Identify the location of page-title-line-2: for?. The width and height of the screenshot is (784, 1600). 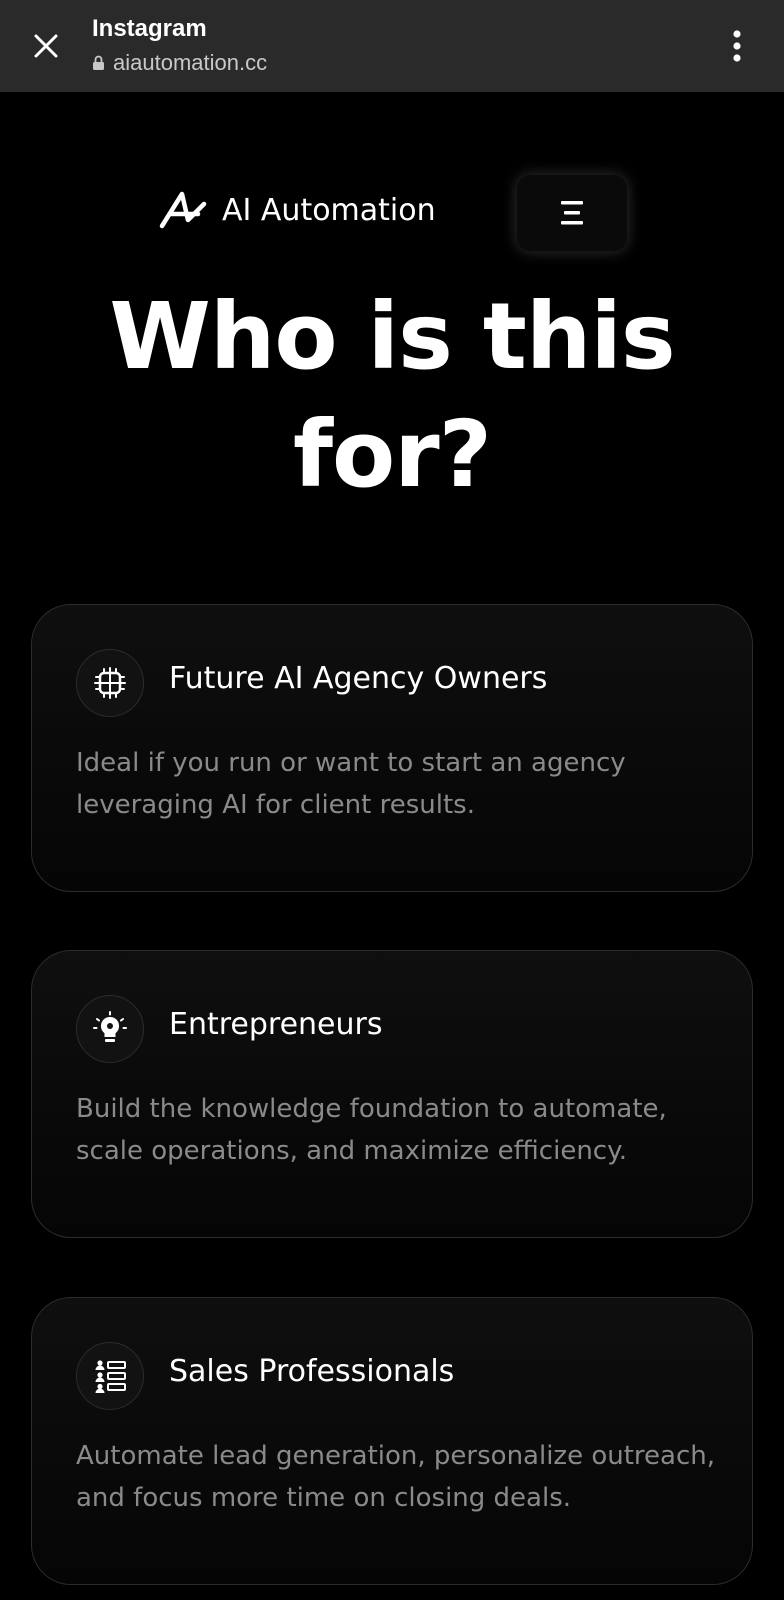
(392, 454).